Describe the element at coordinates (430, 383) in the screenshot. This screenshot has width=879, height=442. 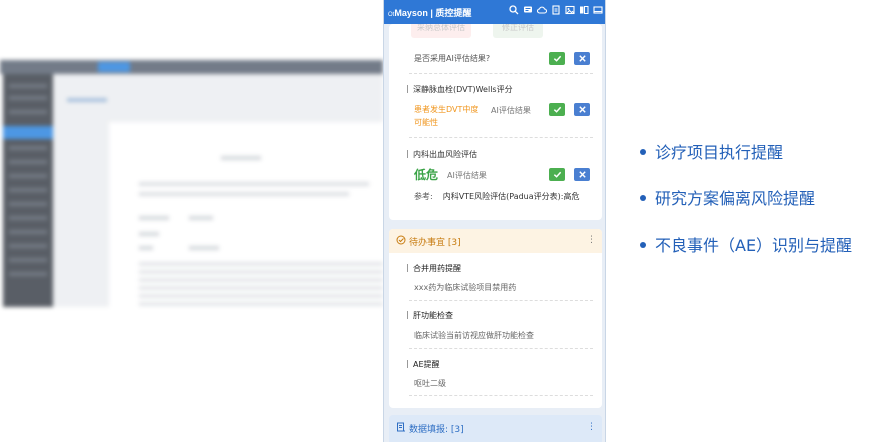
I see `todo-item-desc: 呕吐二级` at that location.